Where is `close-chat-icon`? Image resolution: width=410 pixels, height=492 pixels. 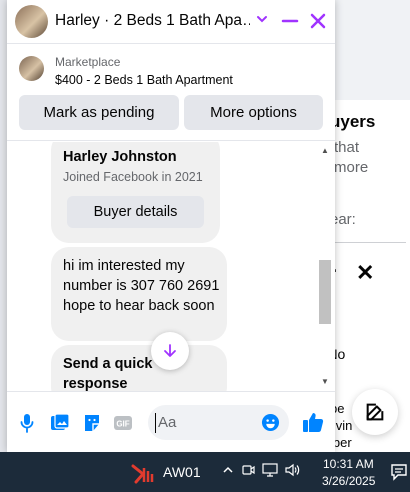 close-chat-icon is located at coordinates (318, 21).